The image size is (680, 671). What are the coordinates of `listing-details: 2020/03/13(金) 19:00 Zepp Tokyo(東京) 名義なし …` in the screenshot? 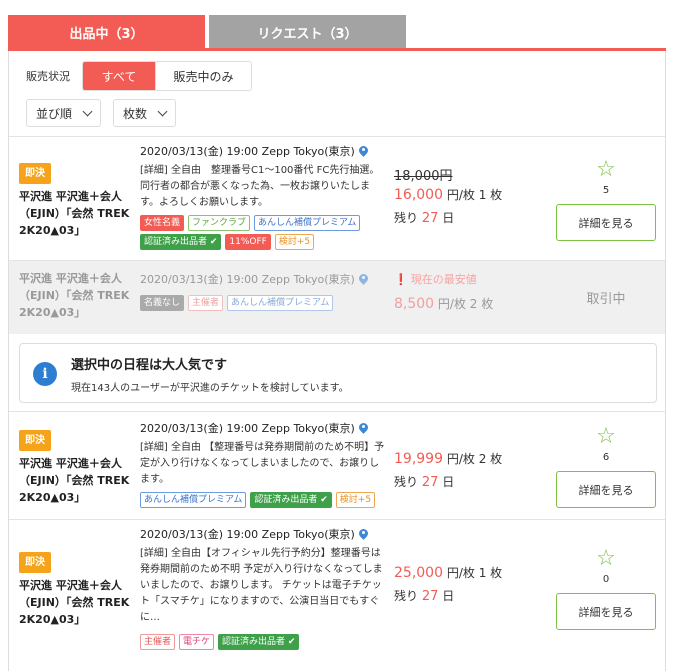 It's located at (262, 291).